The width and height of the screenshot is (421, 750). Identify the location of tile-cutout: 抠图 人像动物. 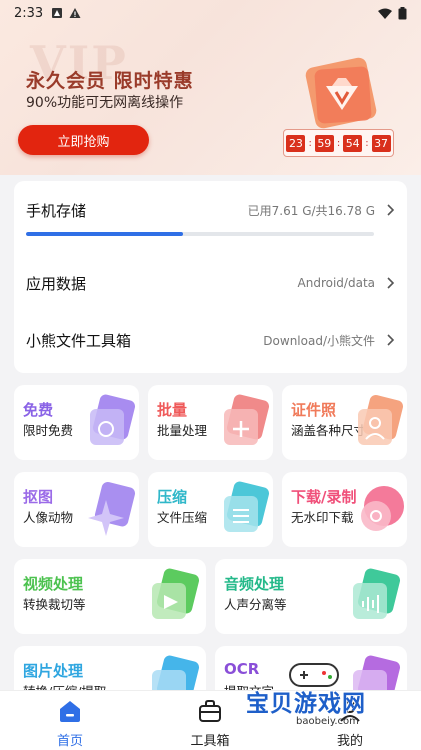
(76, 509).